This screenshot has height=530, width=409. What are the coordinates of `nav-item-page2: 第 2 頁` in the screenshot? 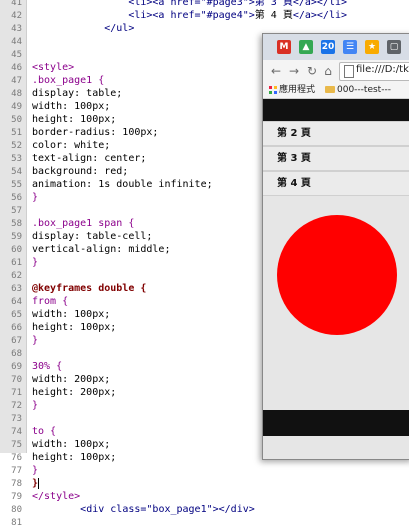 It's located at (336, 133).